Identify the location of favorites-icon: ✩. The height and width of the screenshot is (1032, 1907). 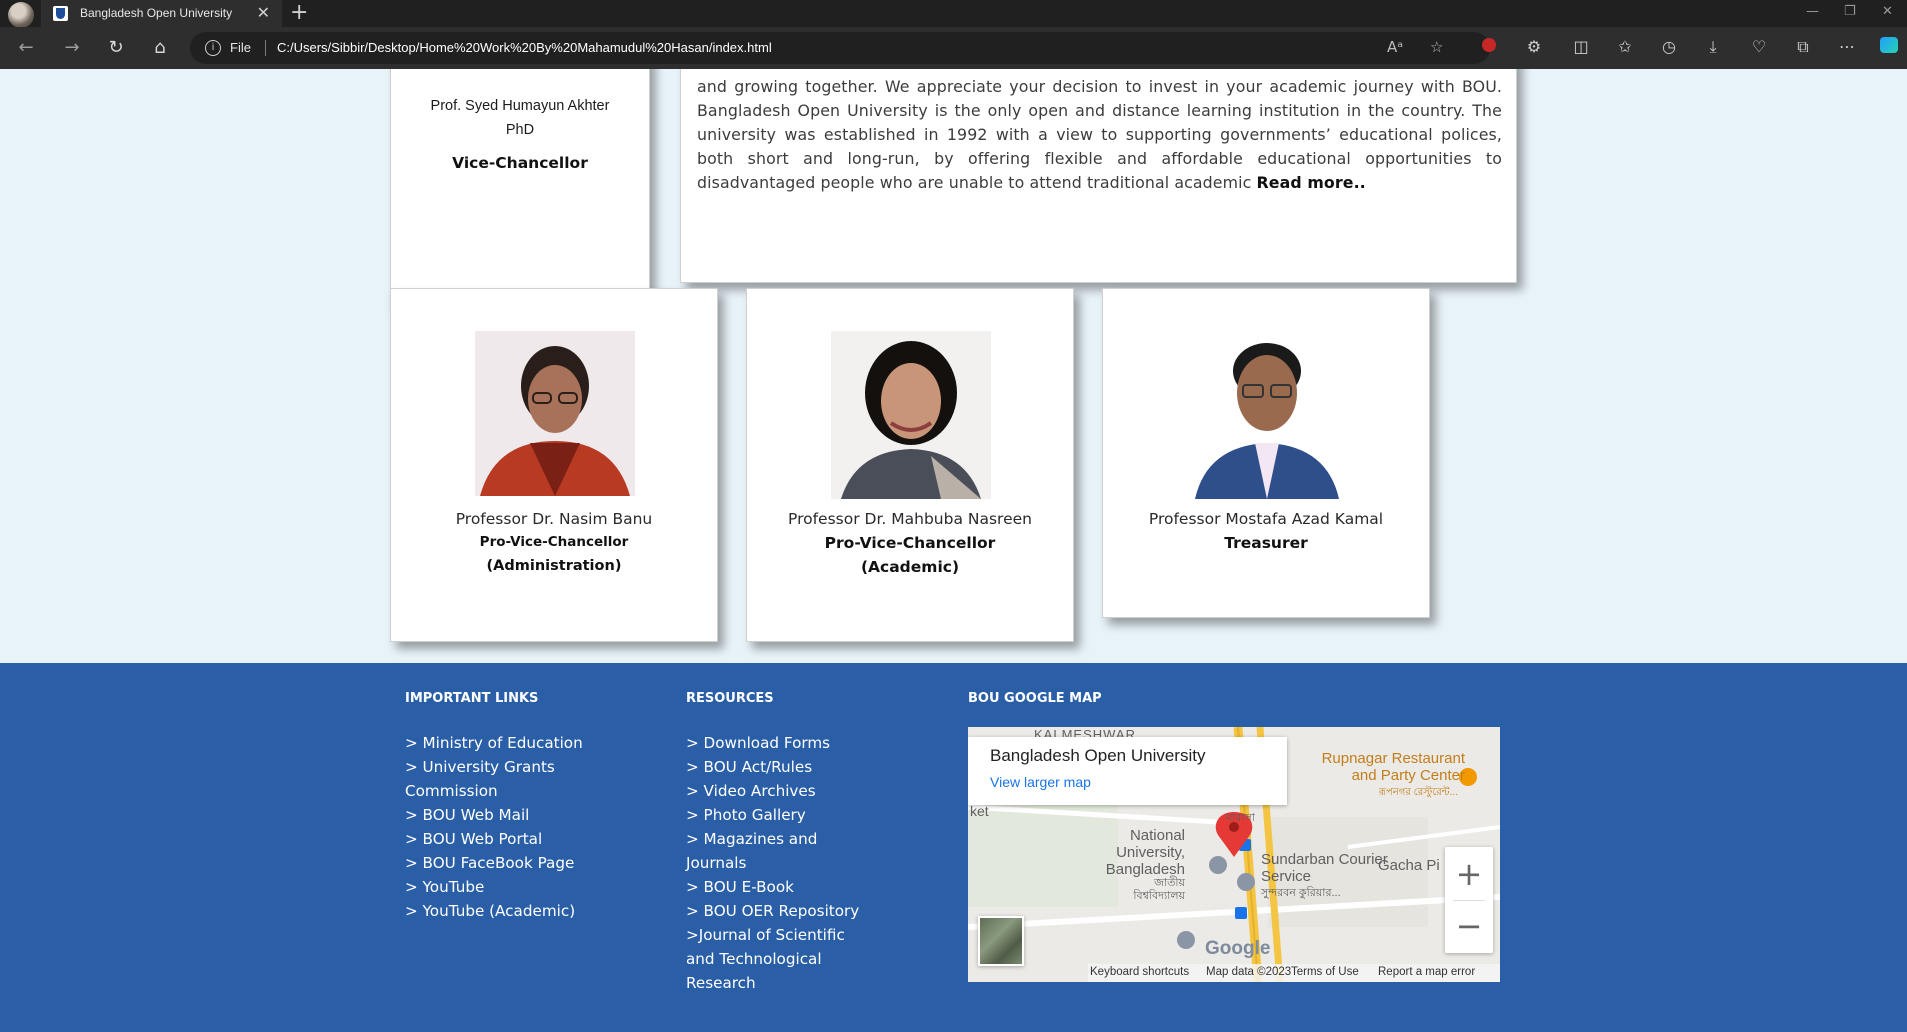
(1625, 46).